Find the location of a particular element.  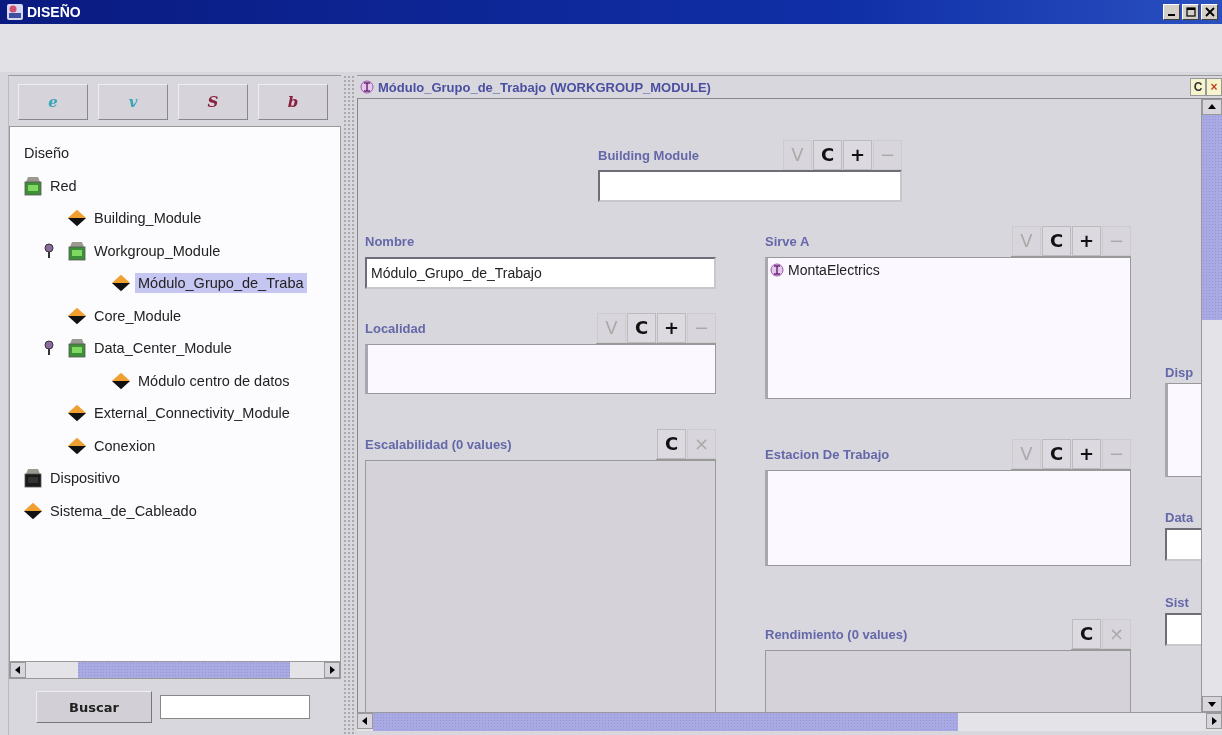

field-label: Sist is located at coordinates (1177, 602).